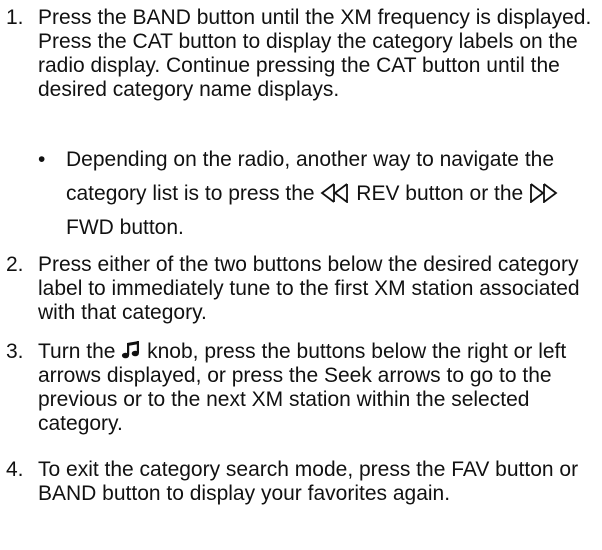 The image size is (602, 550). Describe the element at coordinates (15, 264) in the screenshot. I see `step-number: 2.` at that location.